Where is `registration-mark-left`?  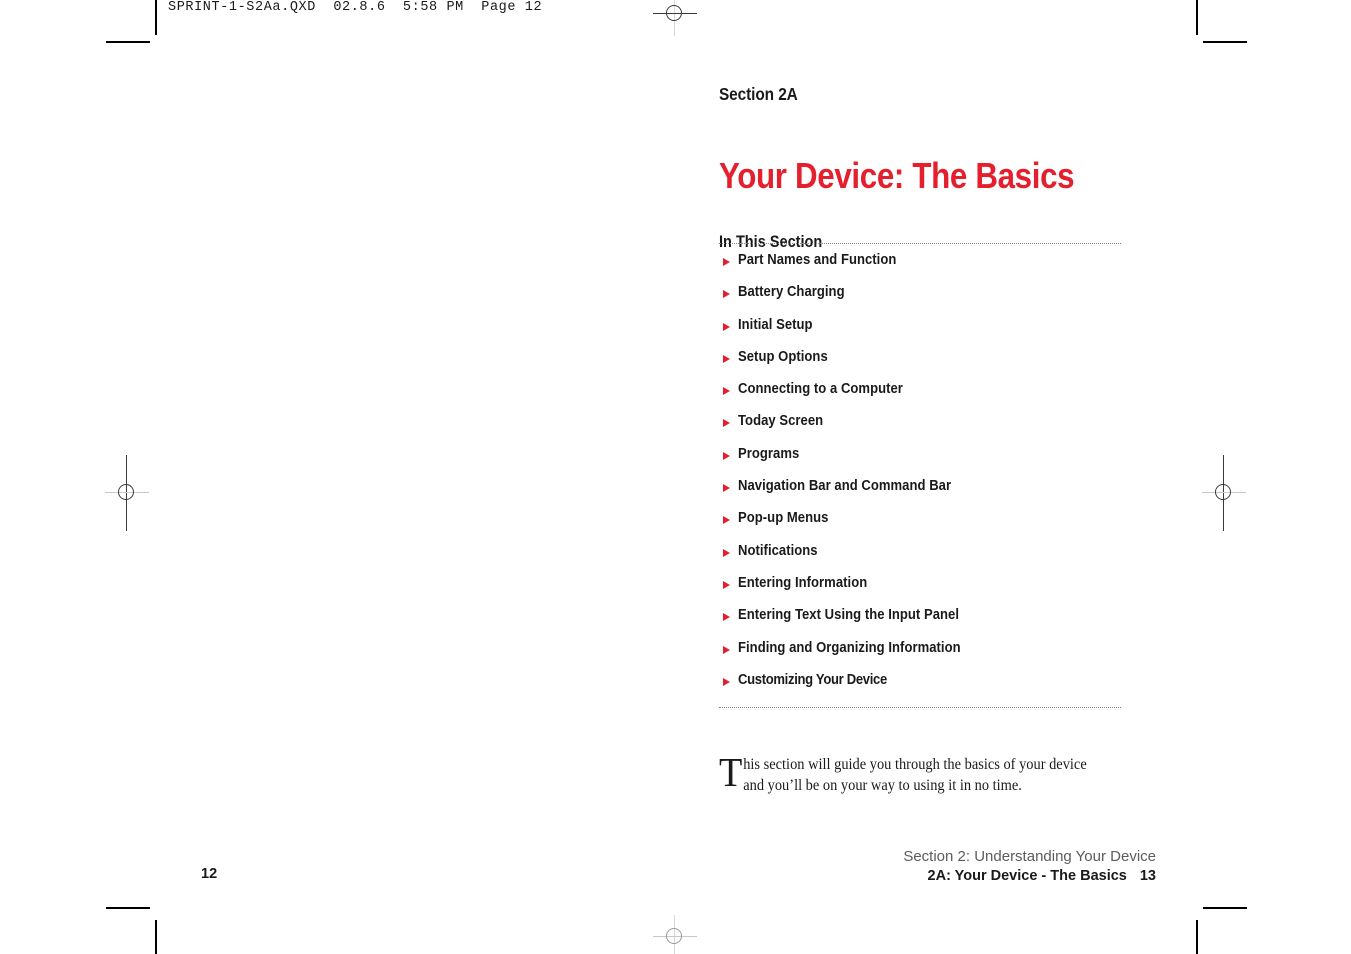
registration-mark-left is located at coordinates (127, 493).